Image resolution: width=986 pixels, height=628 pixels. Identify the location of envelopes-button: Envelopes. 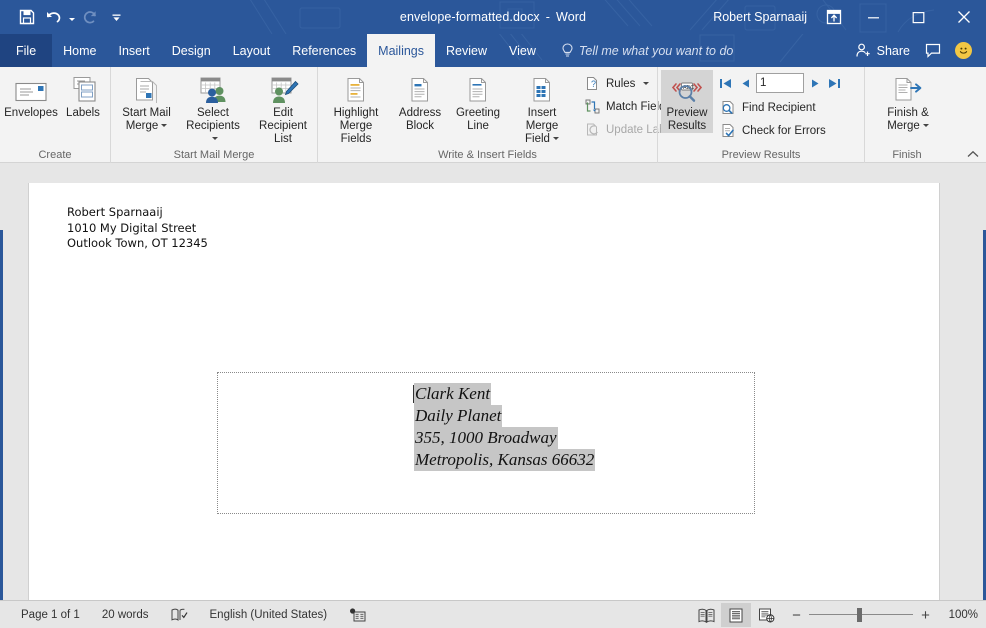
(31, 95).